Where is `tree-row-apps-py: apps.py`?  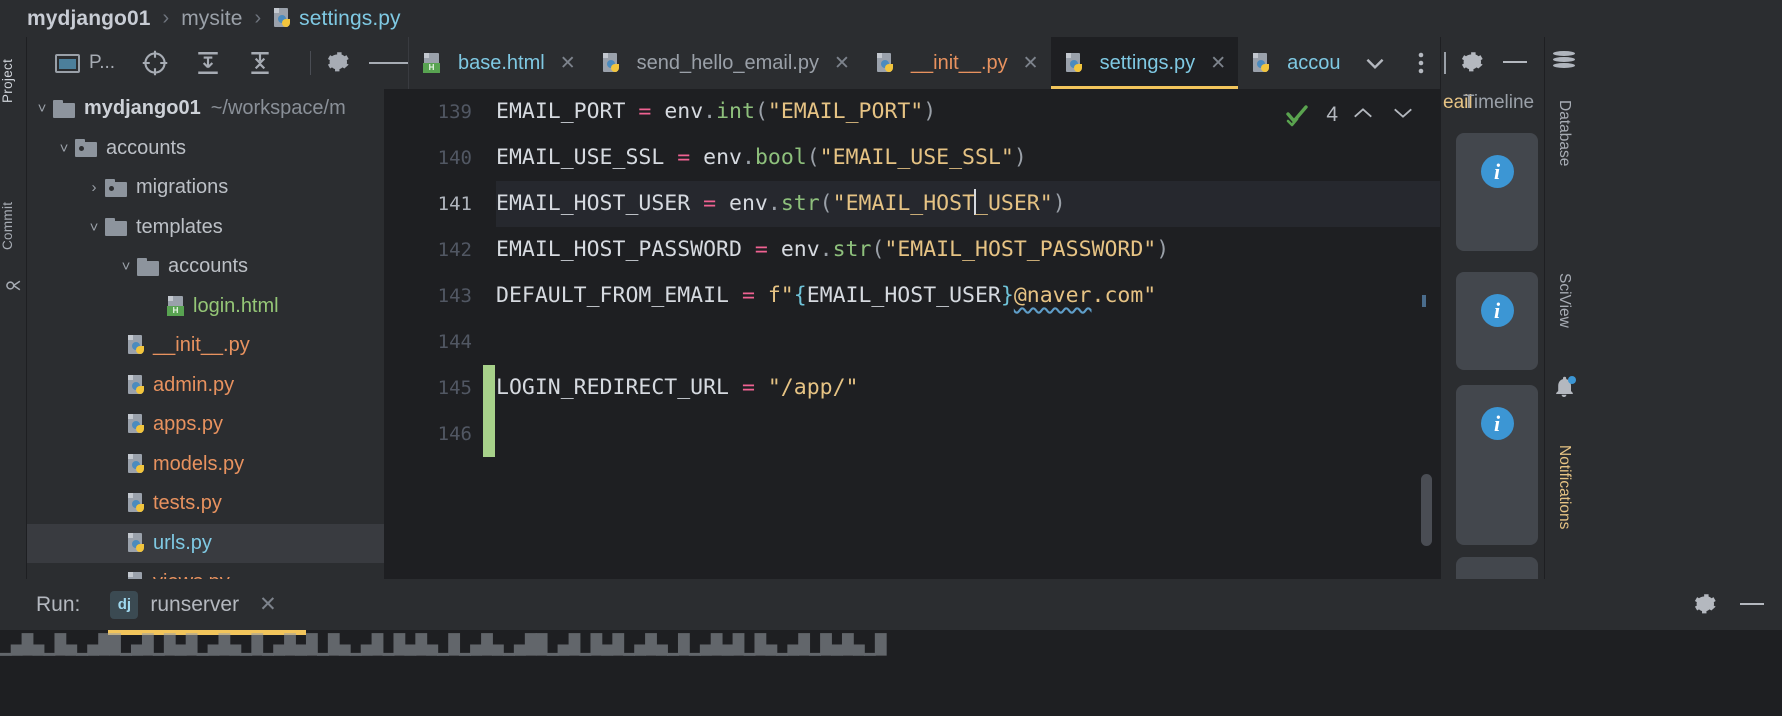
tree-row-apps-py: apps.py is located at coordinates (205, 425).